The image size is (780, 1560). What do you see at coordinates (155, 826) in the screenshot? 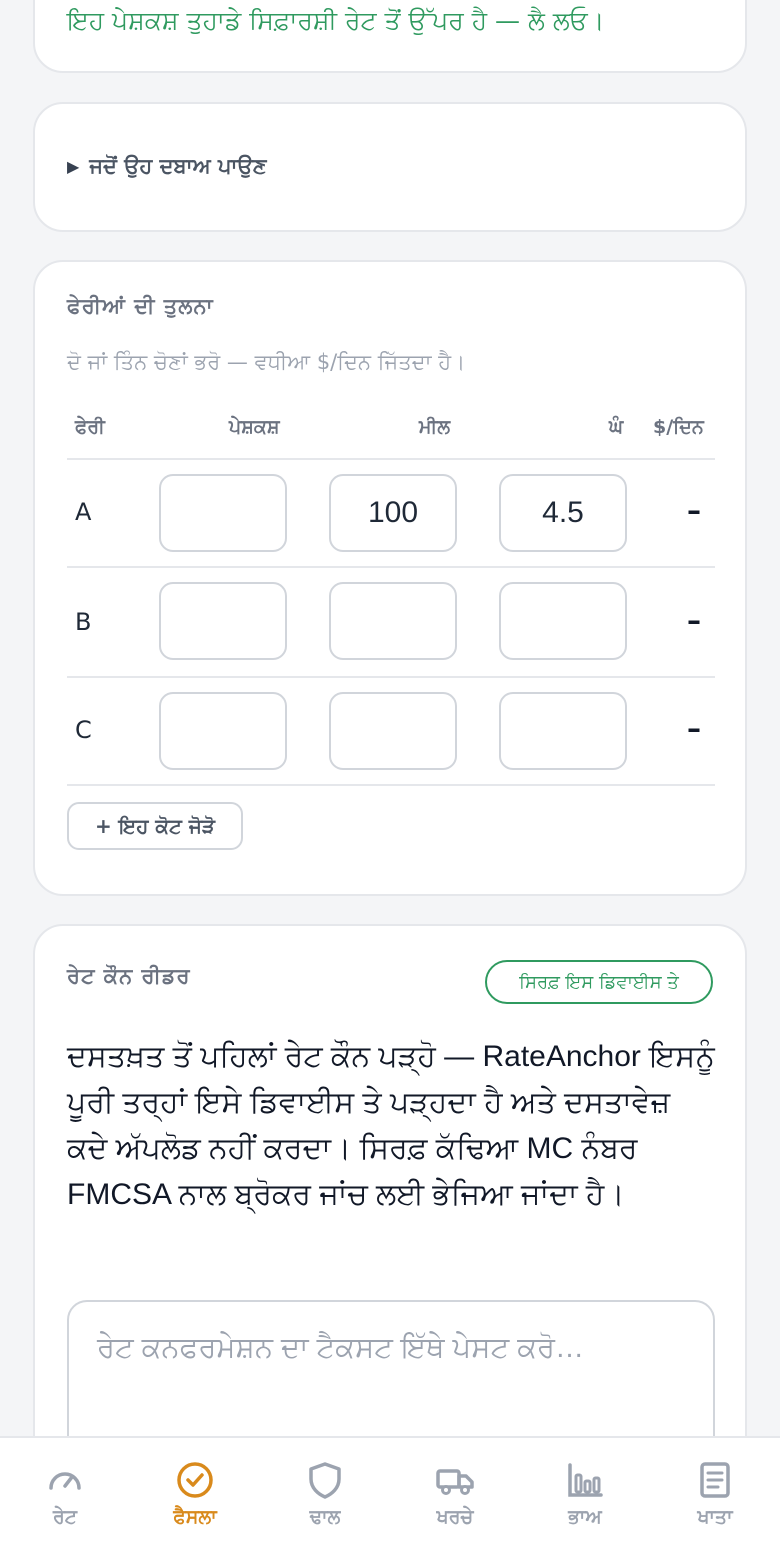
I see `add-quote-button: + ਇਹ ਕੋਟ ਜੋੜੋ` at bounding box center [155, 826].